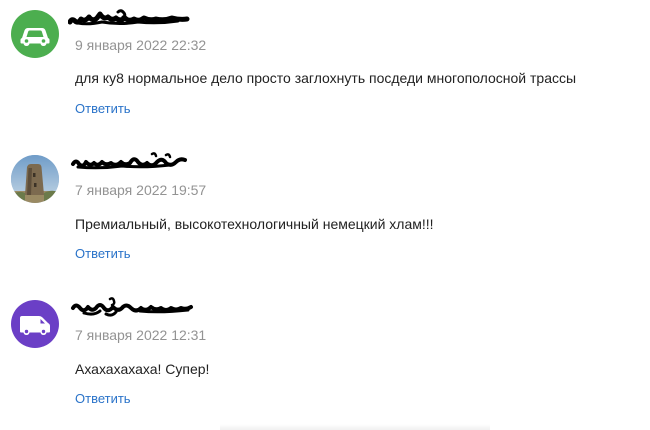 The image size is (650, 430). What do you see at coordinates (141, 190) in the screenshot?
I see `comment-date: 7 января 2022 19:57` at bounding box center [141, 190].